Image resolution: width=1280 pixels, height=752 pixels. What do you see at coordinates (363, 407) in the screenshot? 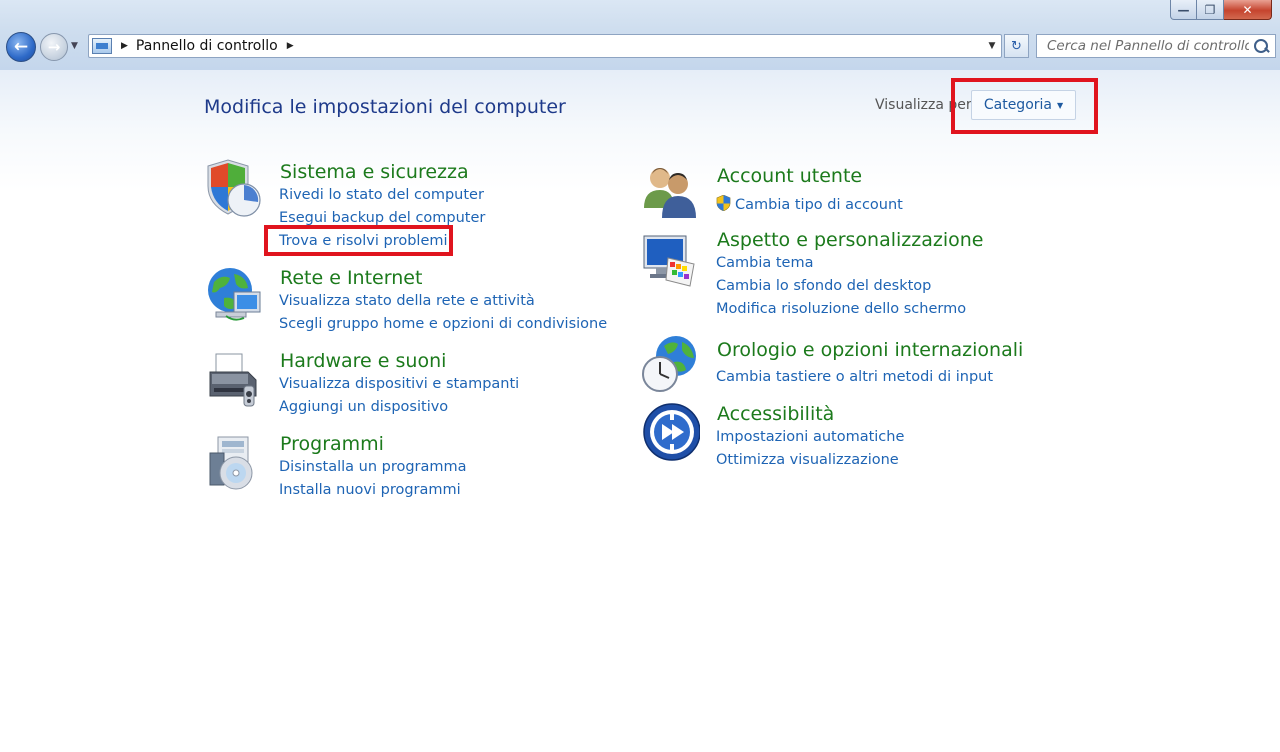
I see `link-add-device: Aggiungi un dispositivo` at bounding box center [363, 407].